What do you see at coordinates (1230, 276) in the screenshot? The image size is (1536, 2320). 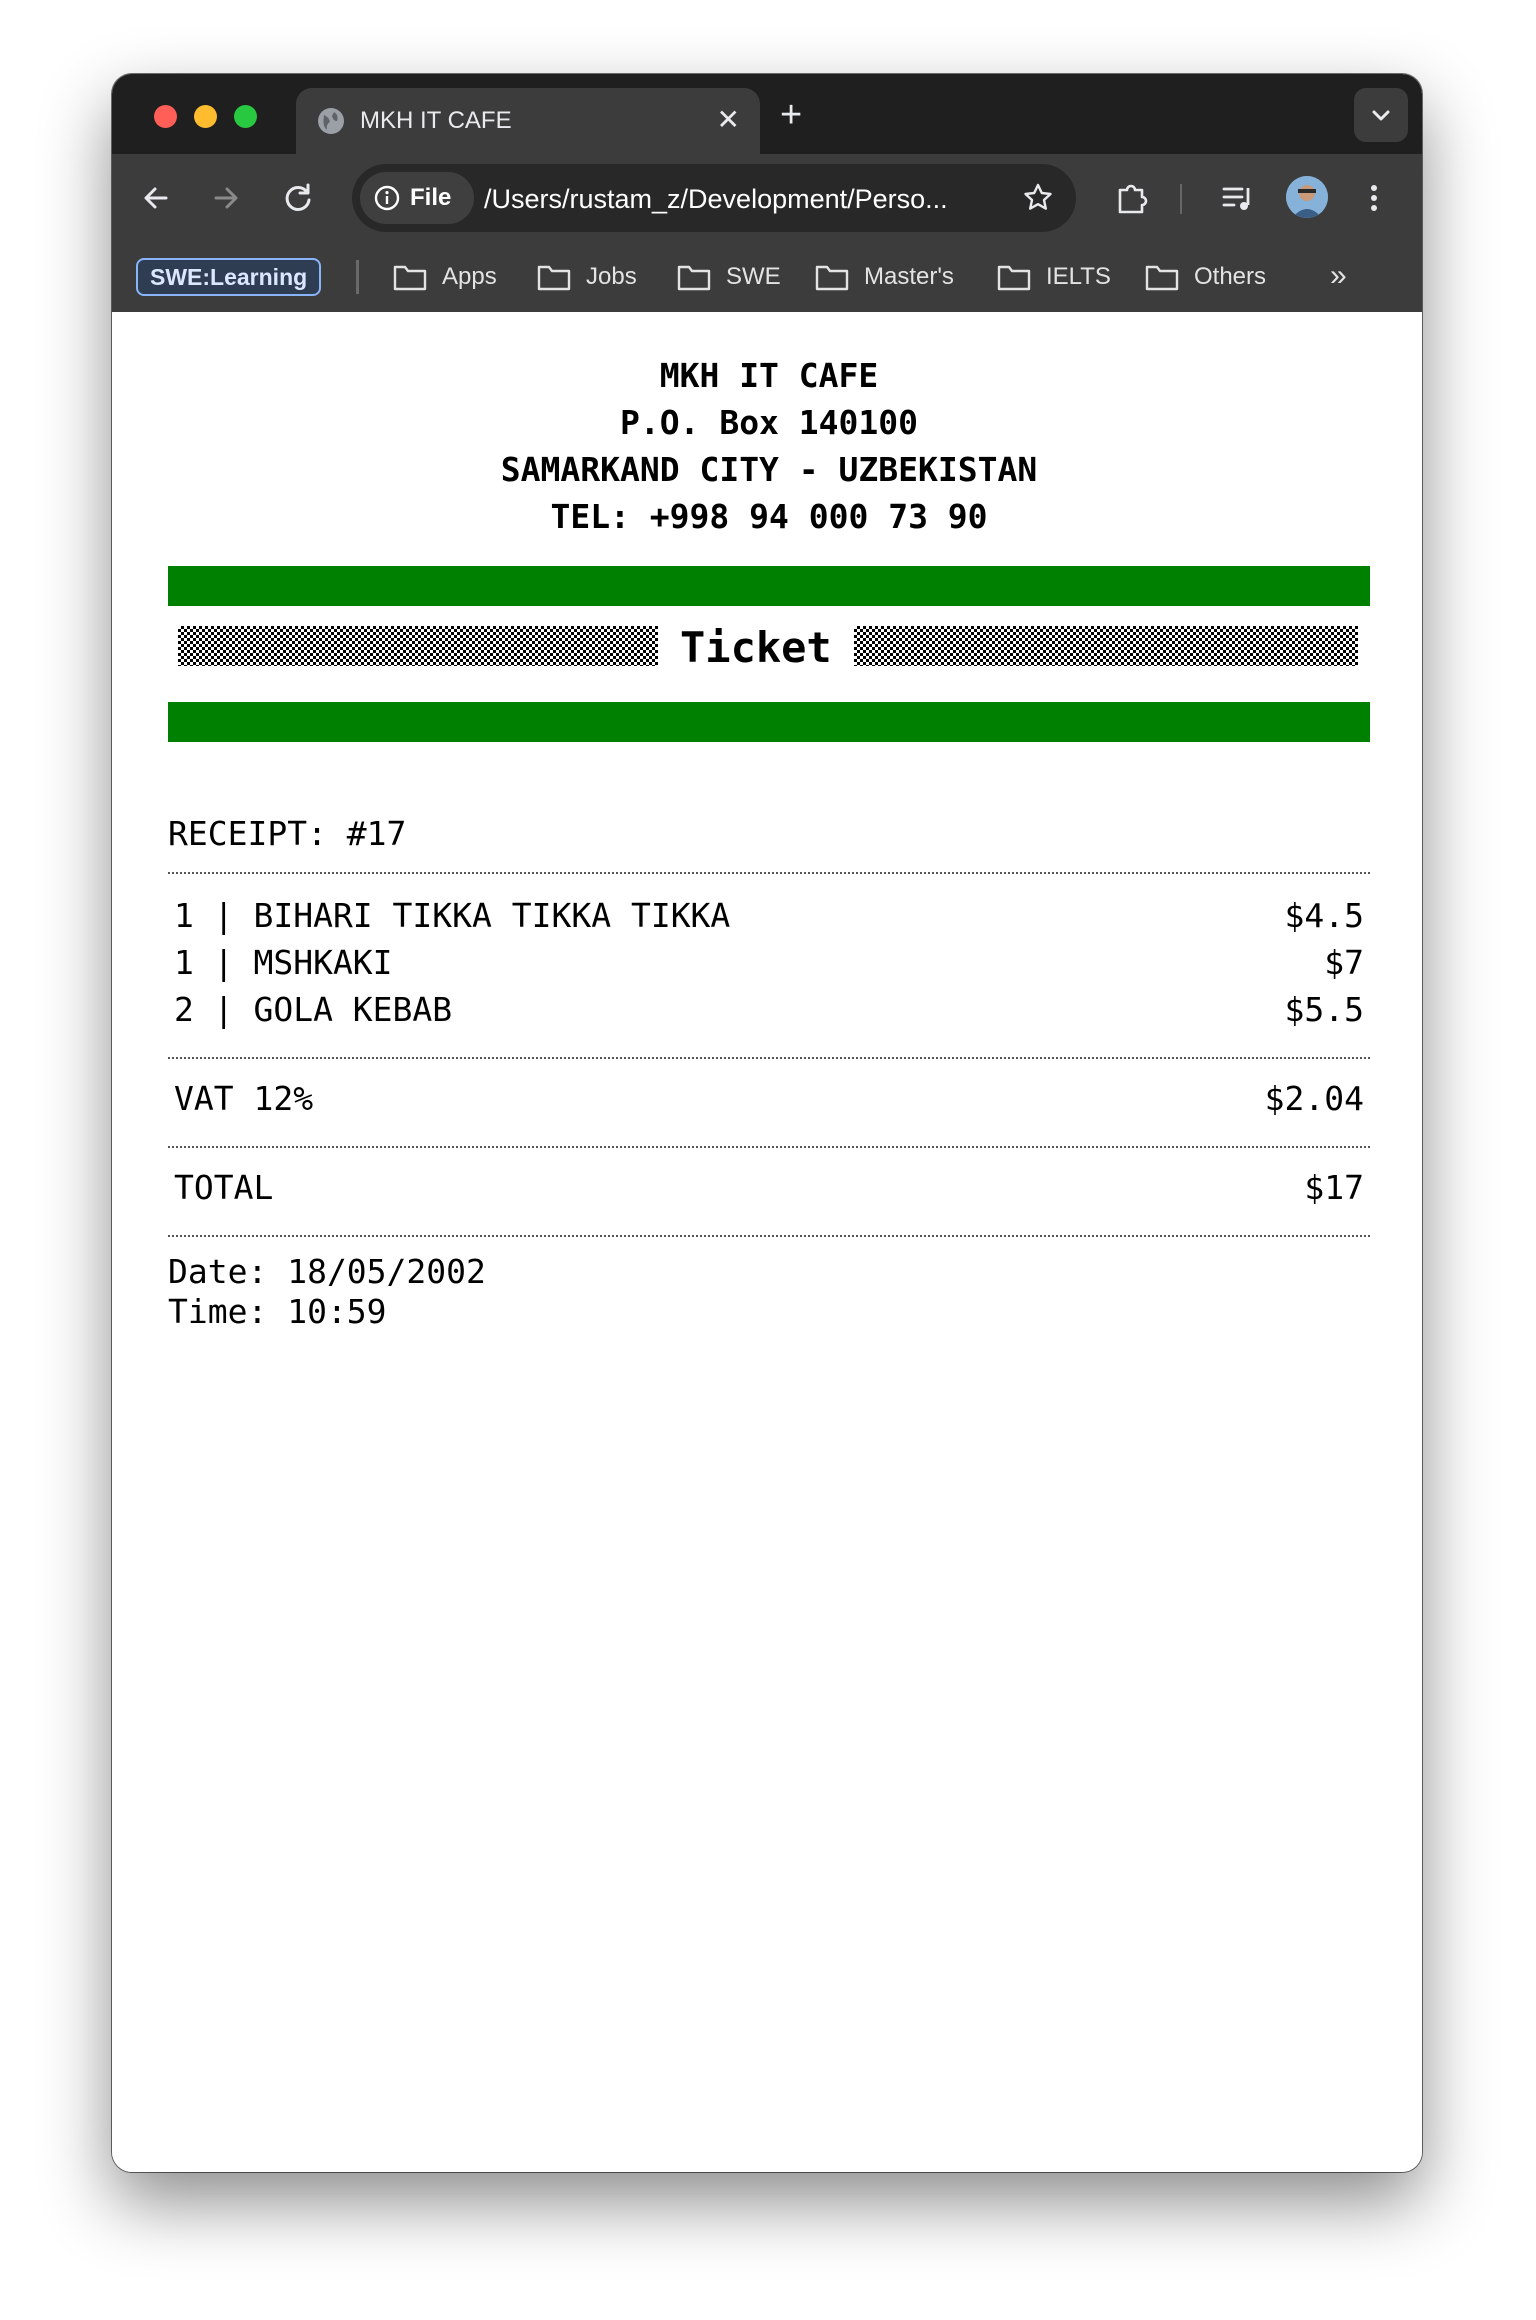 I see `bookmark-label: Others` at bounding box center [1230, 276].